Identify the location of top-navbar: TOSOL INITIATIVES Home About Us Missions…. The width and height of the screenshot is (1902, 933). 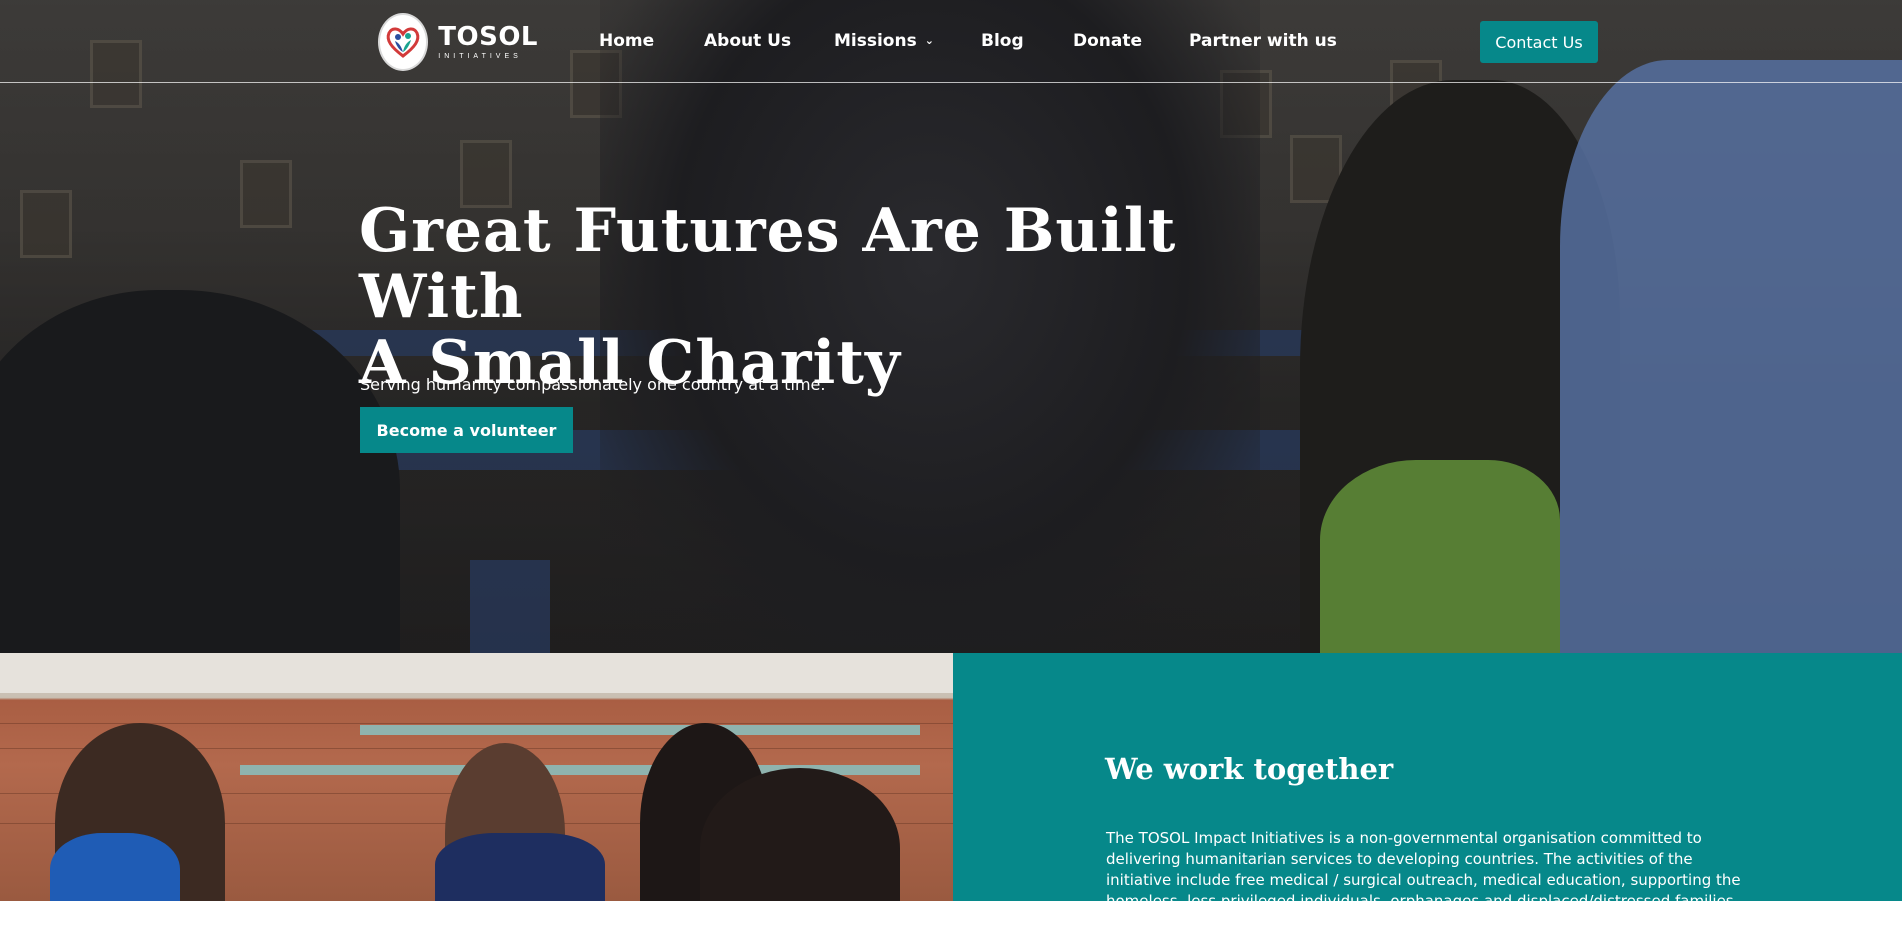
(951, 41).